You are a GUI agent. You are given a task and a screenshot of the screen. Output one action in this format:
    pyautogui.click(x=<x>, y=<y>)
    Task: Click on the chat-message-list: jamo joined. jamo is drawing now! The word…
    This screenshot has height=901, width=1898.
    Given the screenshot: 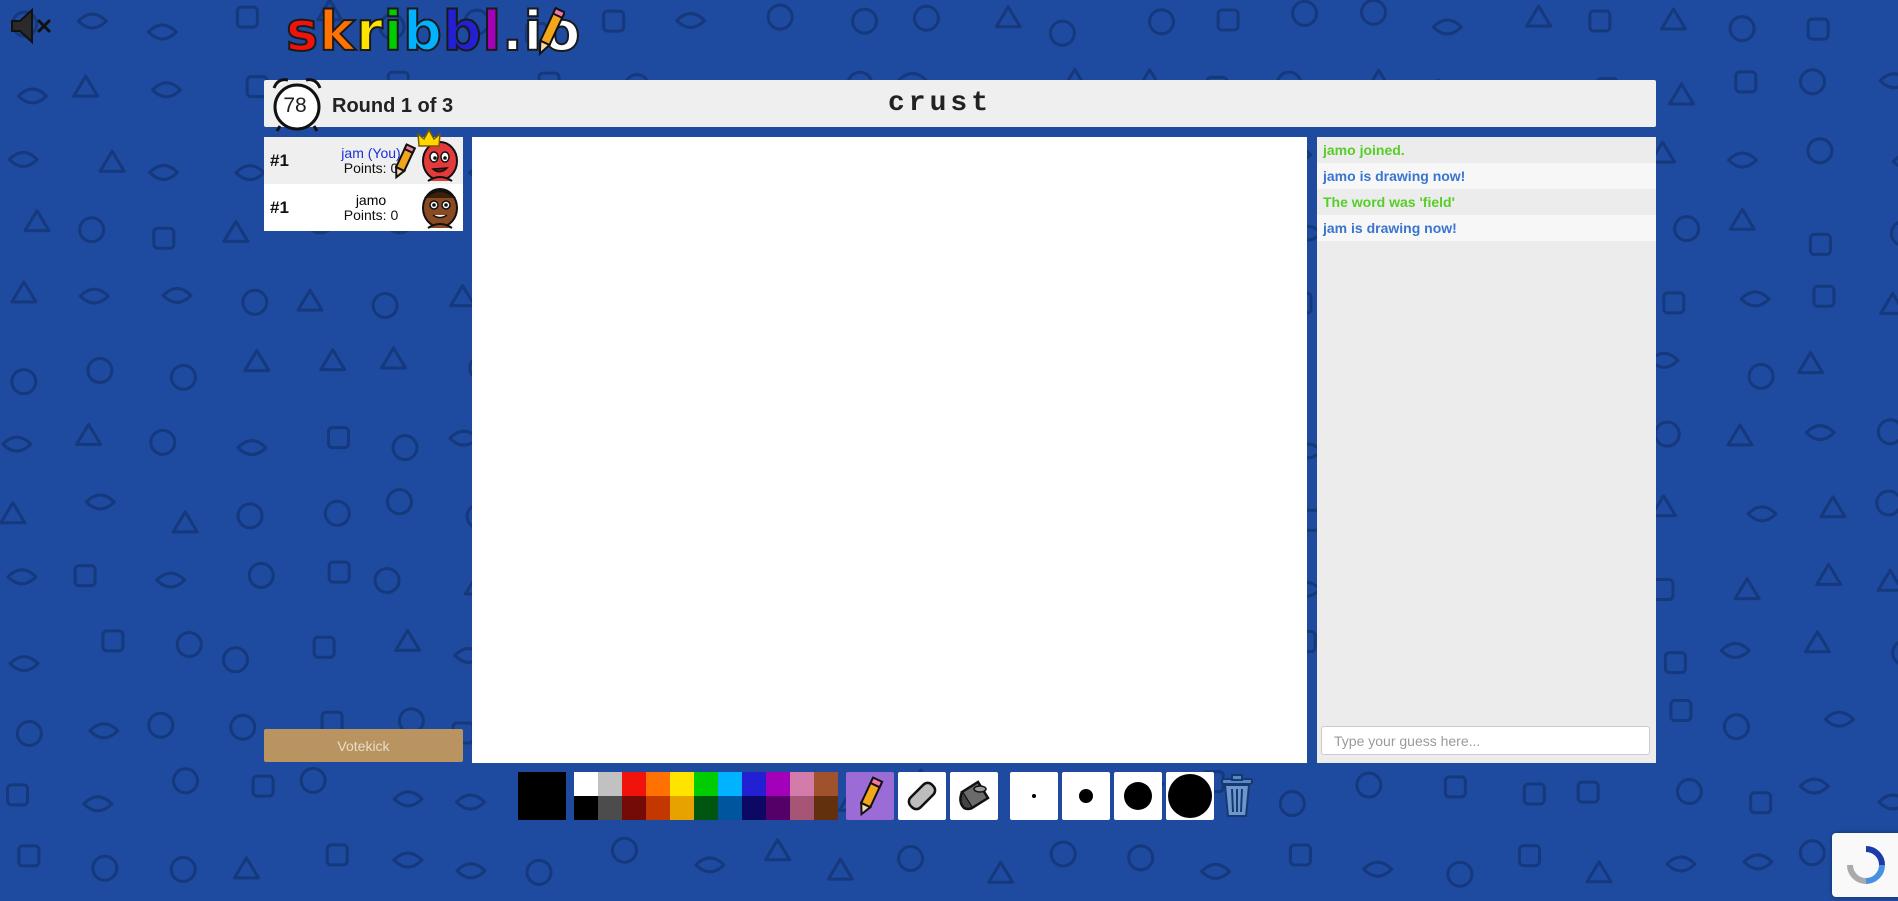 What is the action you would take?
    pyautogui.click(x=1486, y=189)
    